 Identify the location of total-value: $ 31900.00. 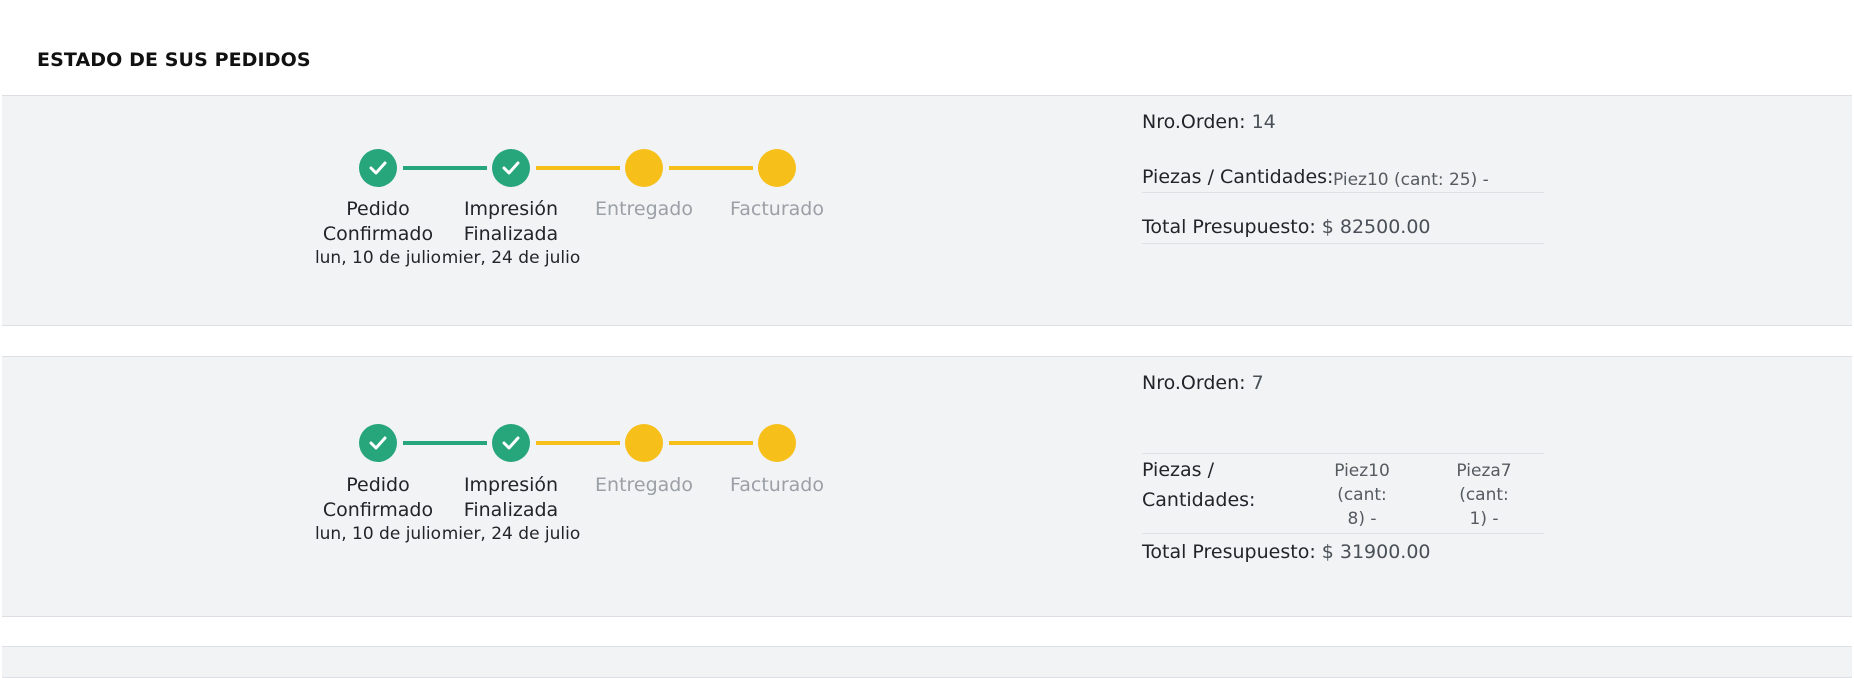
(1376, 552).